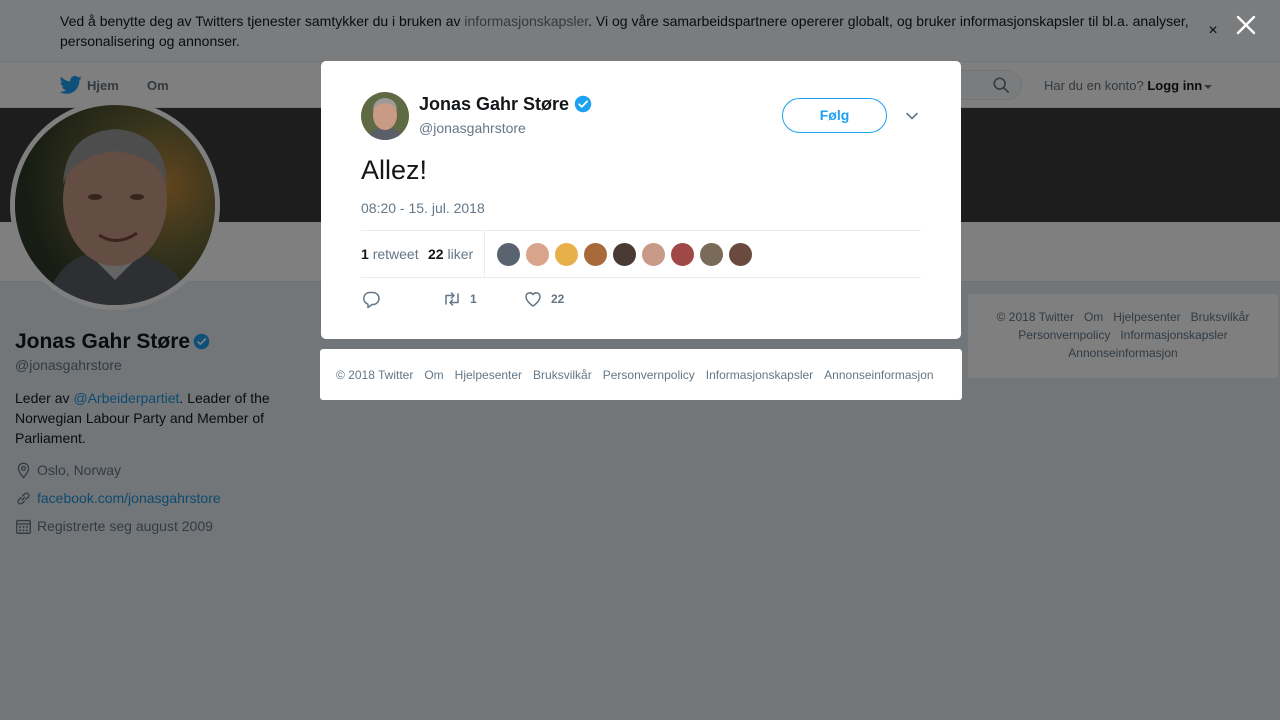 The image size is (1280, 720). I want to click on tweet-author-avatar, so click(385, 116).